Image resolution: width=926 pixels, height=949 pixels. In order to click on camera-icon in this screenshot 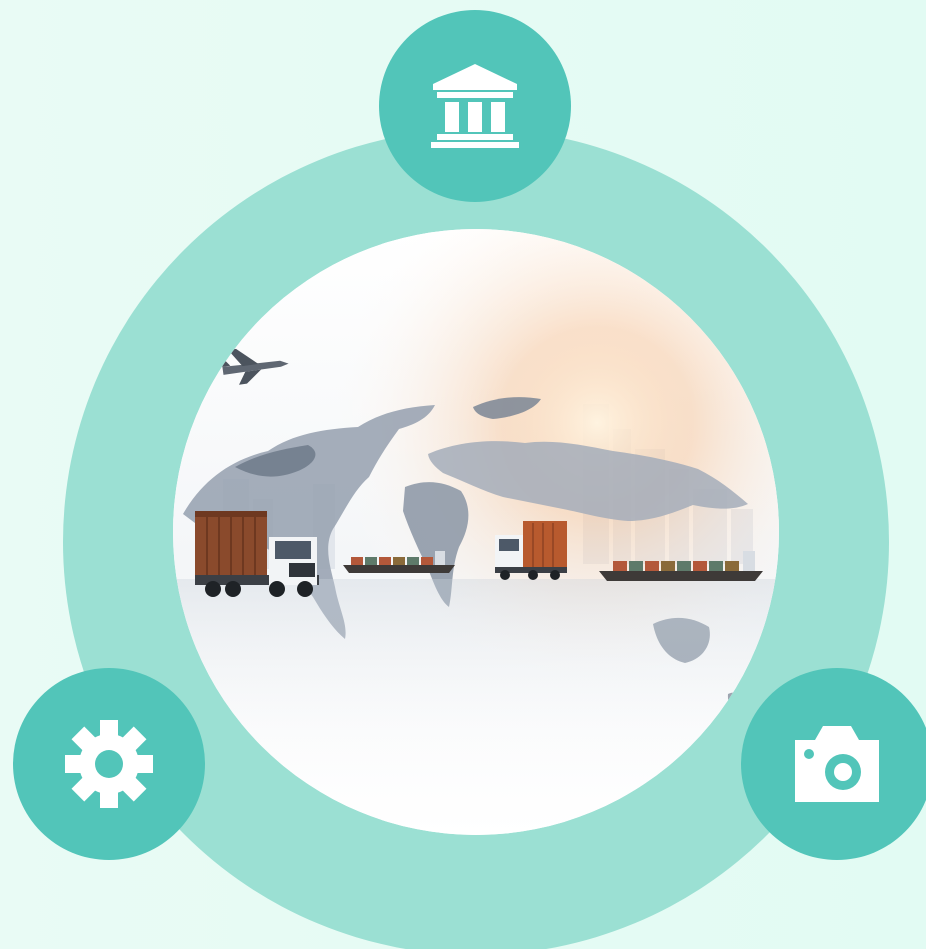, I will do `click(837, 764)`.